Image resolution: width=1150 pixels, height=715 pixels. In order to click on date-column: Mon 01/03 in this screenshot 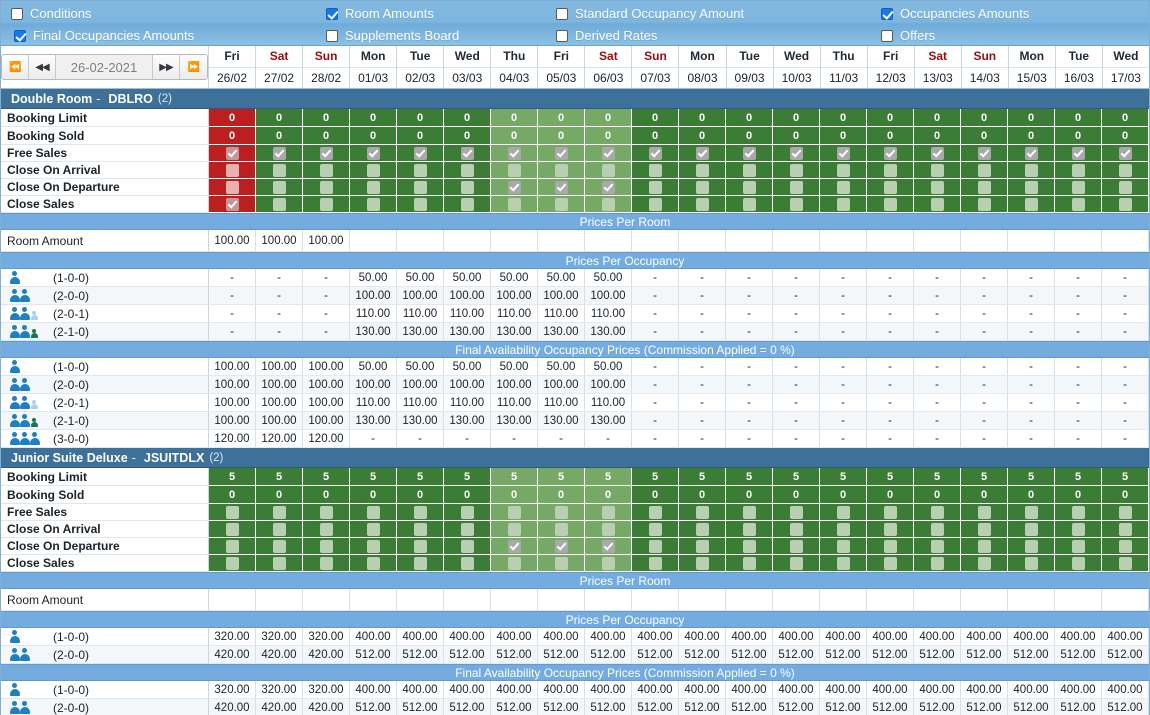, I will do `click(374, 67)`.